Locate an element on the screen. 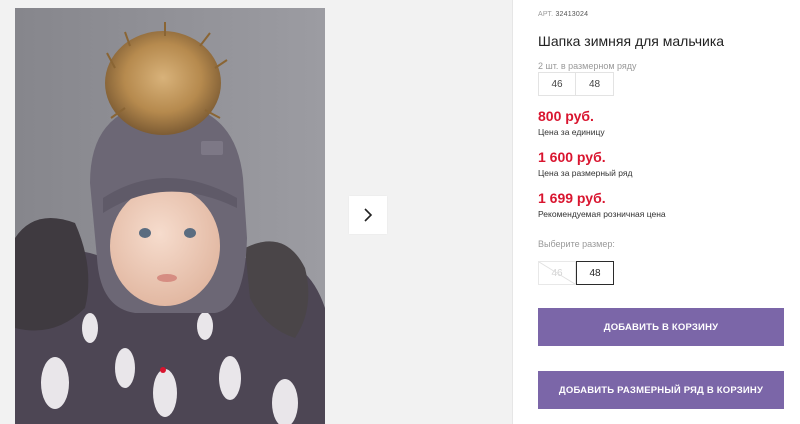  product-sku: АРТ. 32413024 is located at coordinates (563, 14).